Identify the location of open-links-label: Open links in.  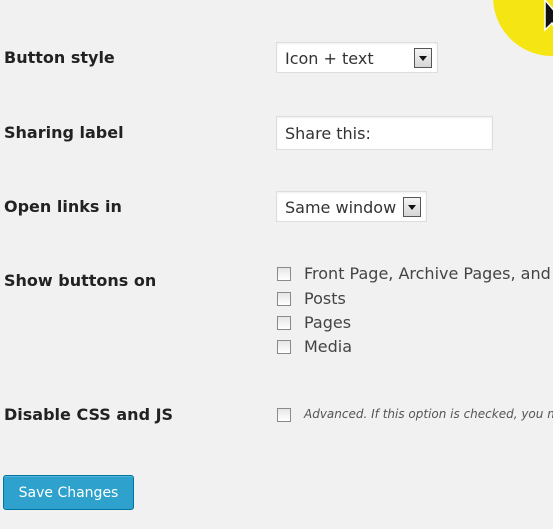
(63, 206).